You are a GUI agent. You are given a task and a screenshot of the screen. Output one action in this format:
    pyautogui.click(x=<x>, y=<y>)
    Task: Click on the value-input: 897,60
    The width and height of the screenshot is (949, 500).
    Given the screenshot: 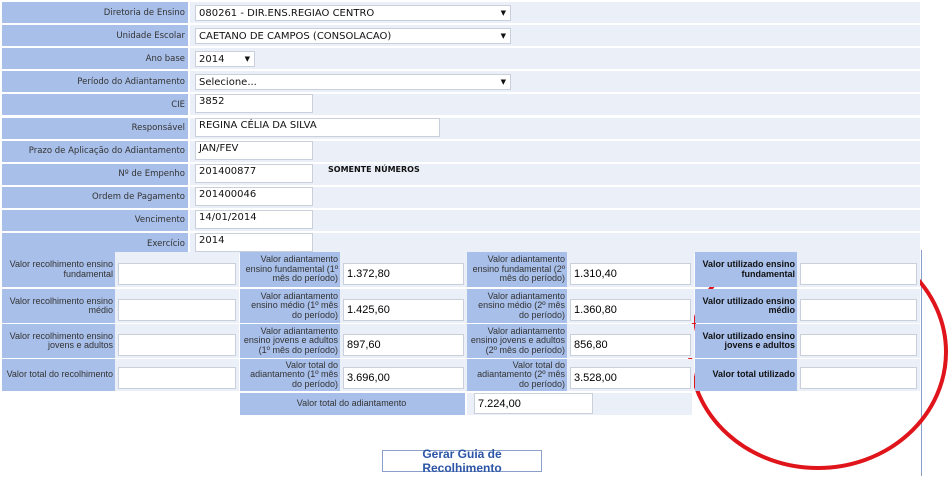 What is the action you would take?
    pyautogui.click(x=403, y=345)
    